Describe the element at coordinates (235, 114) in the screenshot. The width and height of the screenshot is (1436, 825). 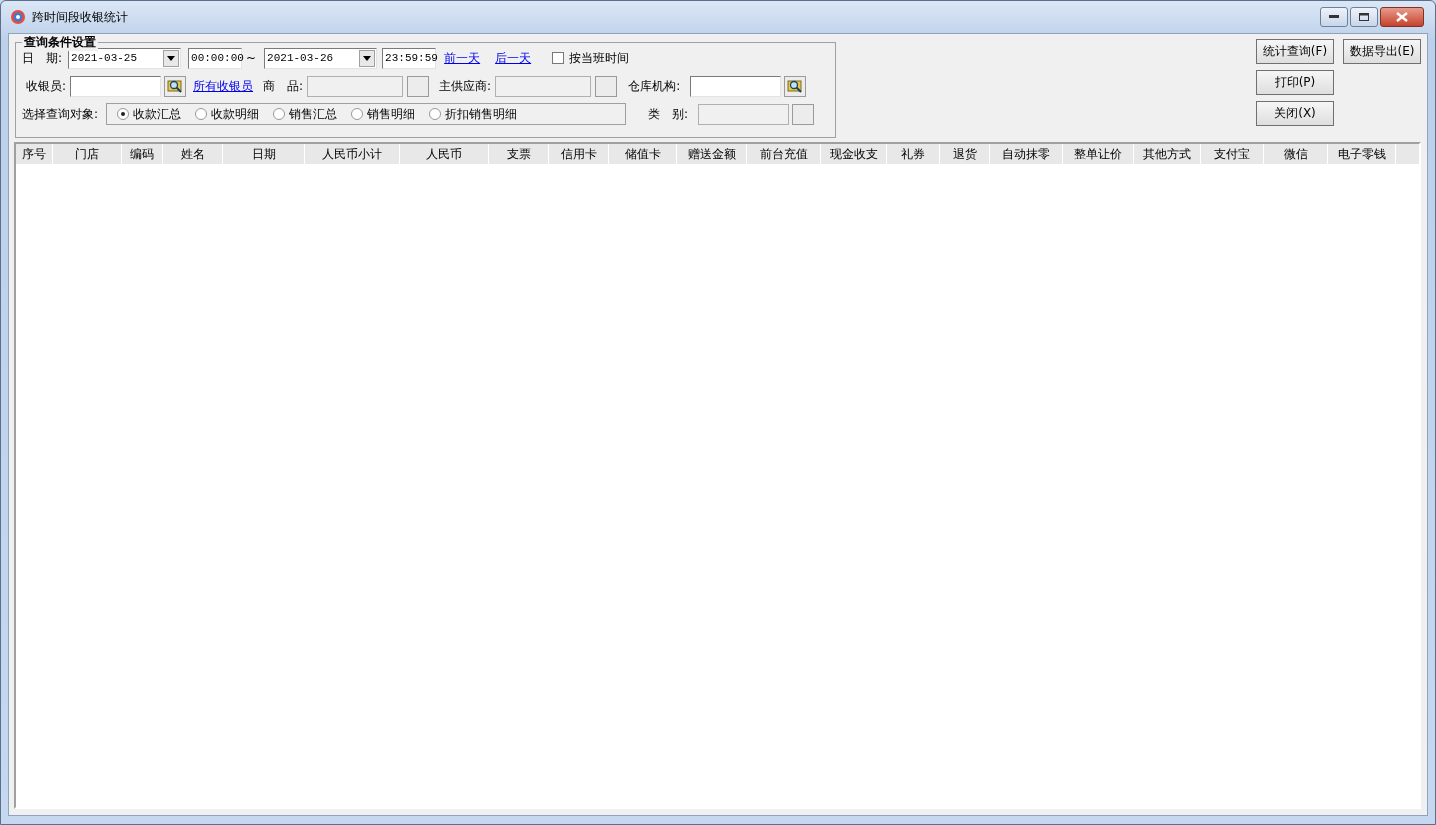
I see `radio-label: 收款明细` at that location.